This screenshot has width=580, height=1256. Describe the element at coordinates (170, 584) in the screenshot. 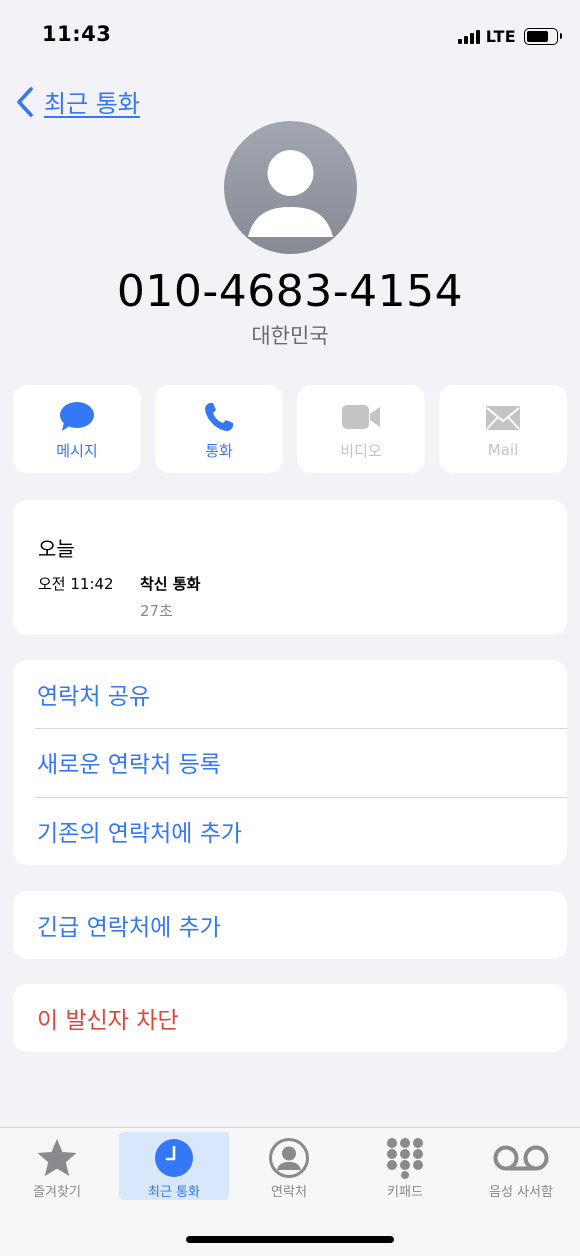

I see `history-call-type: 착신 통화` at that location.